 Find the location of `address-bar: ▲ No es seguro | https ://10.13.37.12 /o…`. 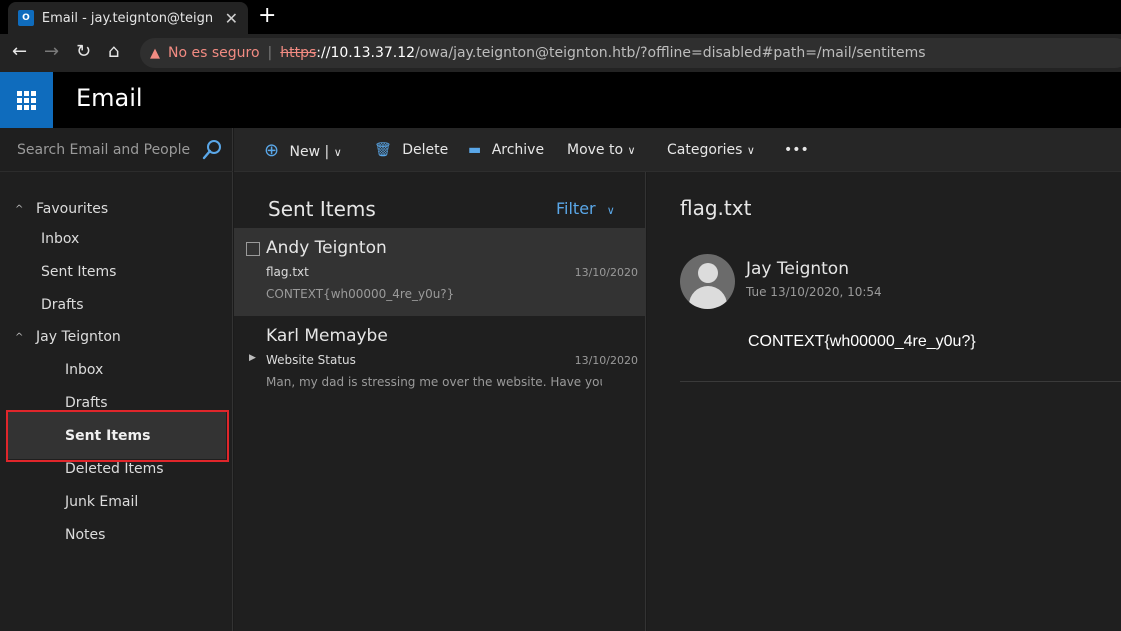

address-bar: ▲ No es seguro | https ://10.13.37.12 /o… is located at coordinates (630, 53).